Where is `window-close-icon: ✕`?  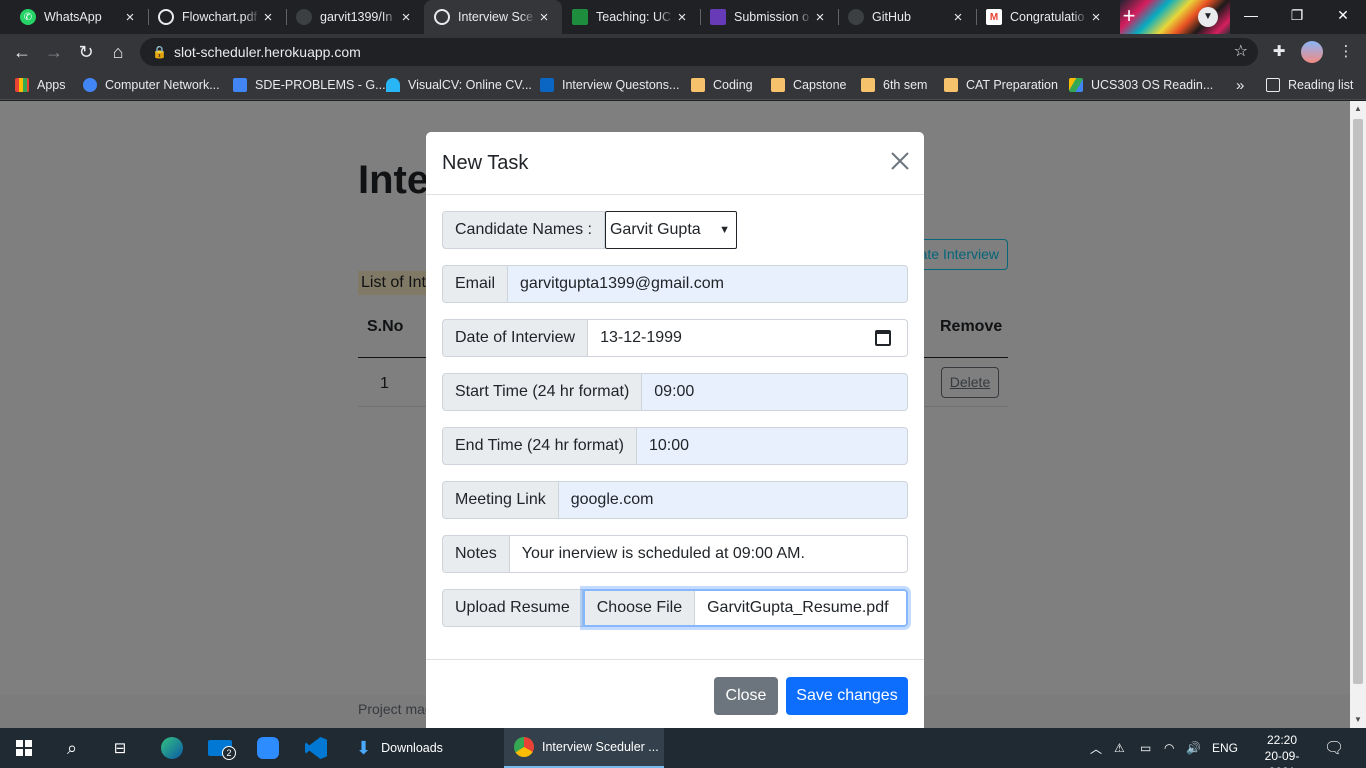
window-close-icon: ✕ is located at coordinates (1343, 17).